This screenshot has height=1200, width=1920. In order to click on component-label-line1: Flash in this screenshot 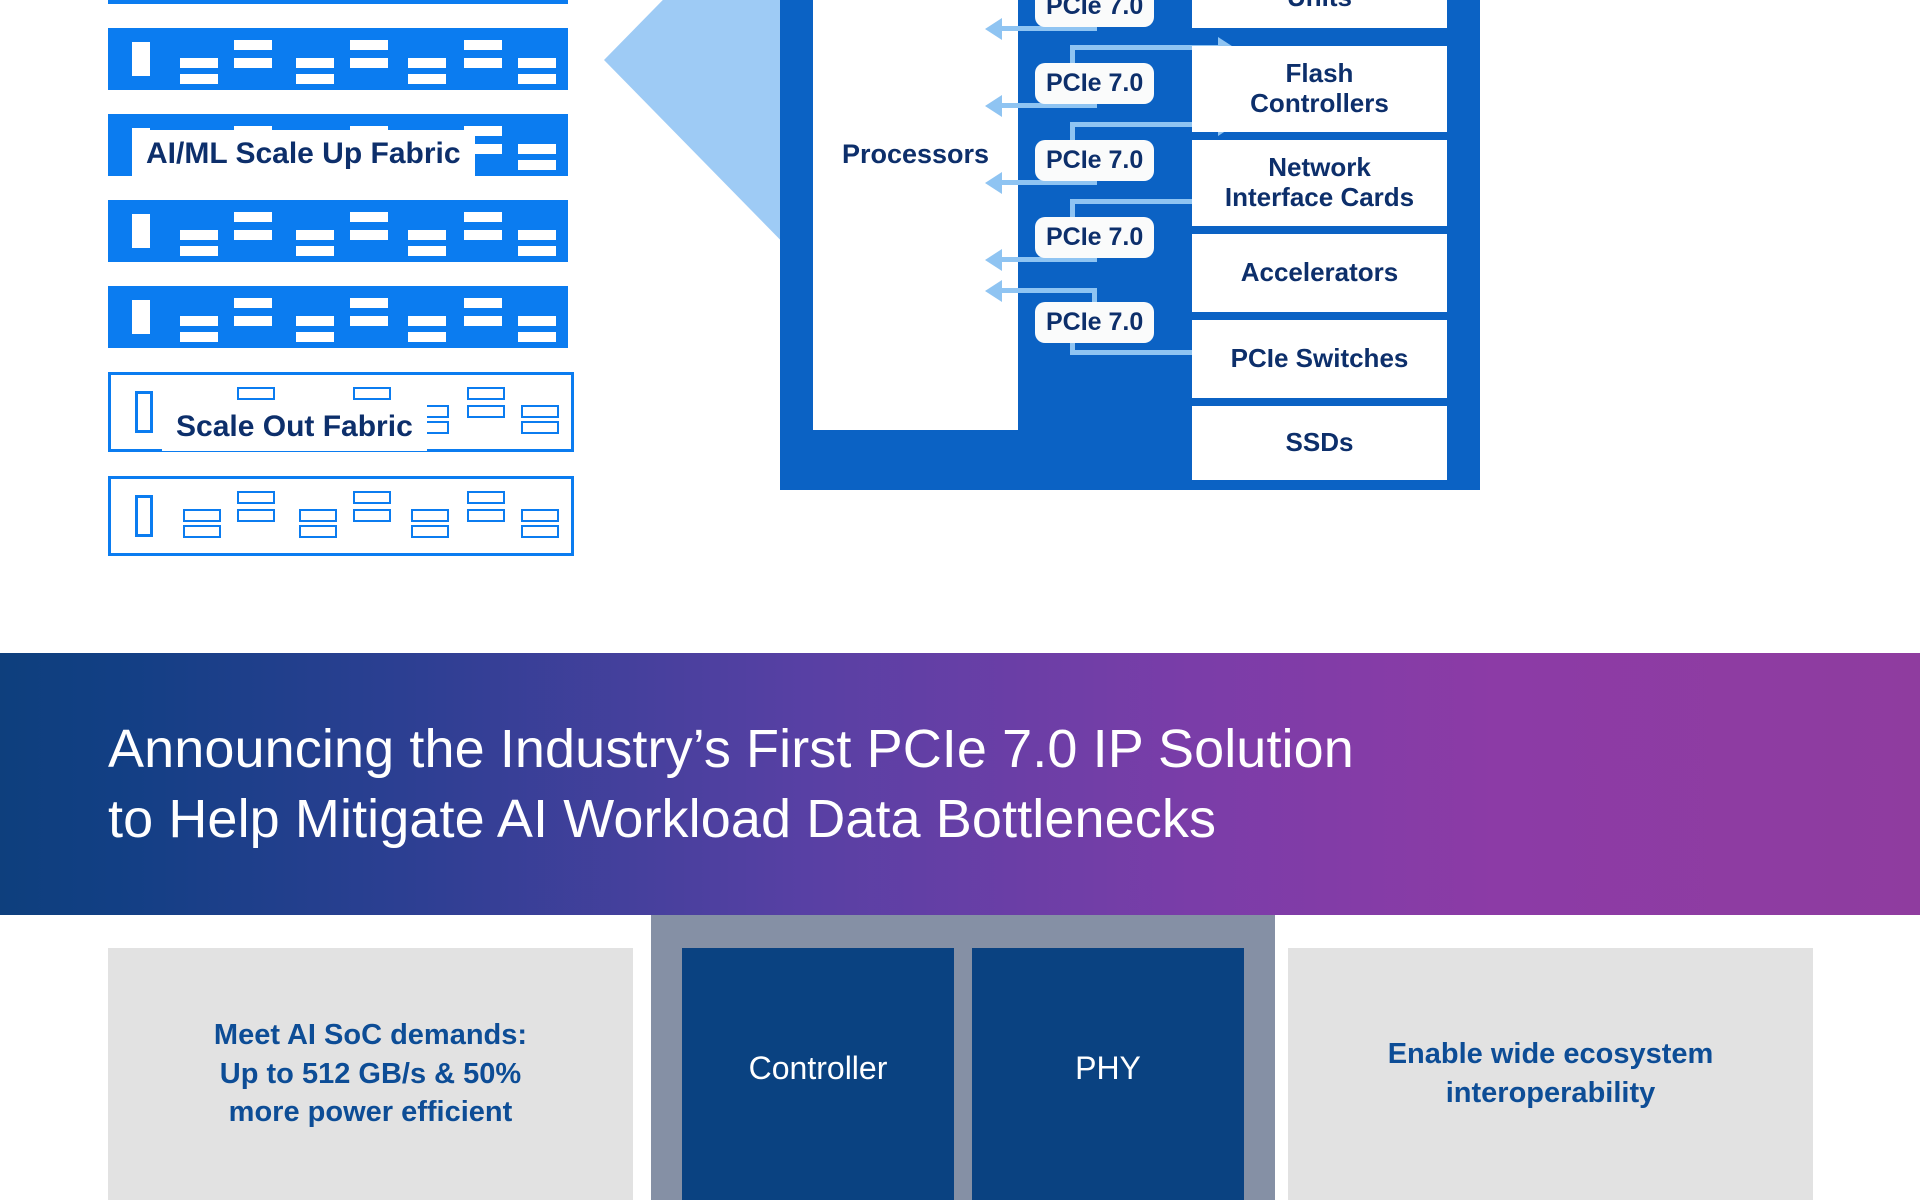, I will do `click(1319, 73)`.